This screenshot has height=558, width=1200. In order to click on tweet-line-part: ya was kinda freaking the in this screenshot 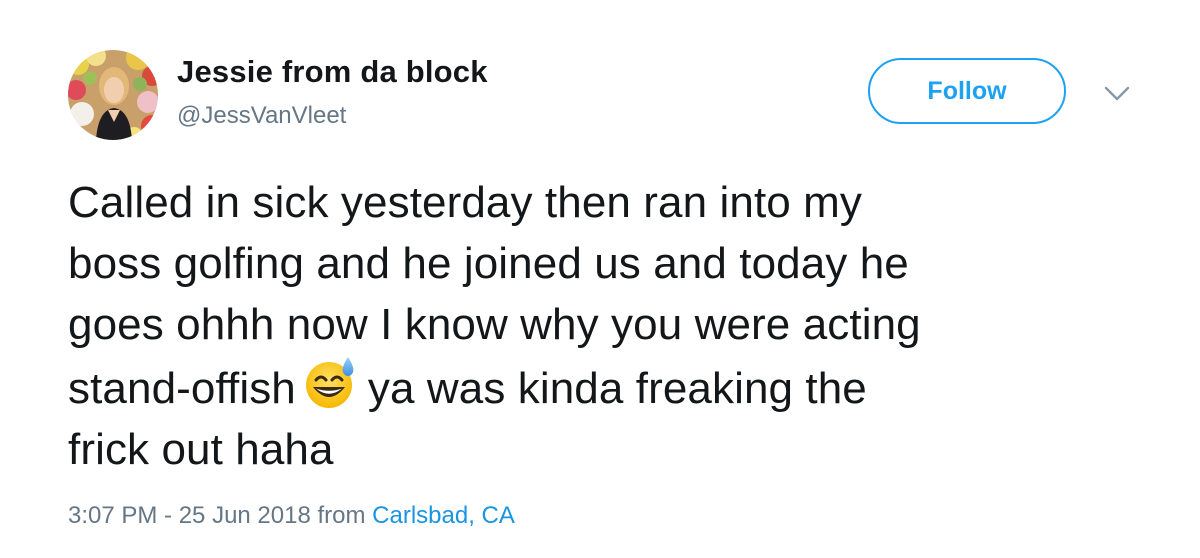, I will do `click(617, 388)`.